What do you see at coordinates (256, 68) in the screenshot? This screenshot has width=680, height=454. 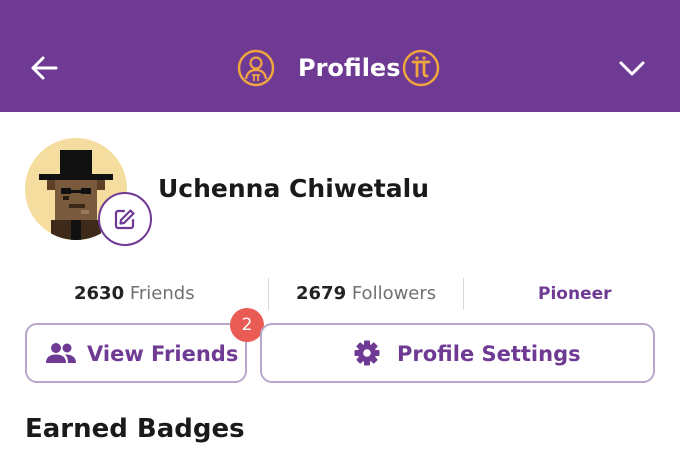 I see `user-circle-icon` at bounding box center [256, 68].